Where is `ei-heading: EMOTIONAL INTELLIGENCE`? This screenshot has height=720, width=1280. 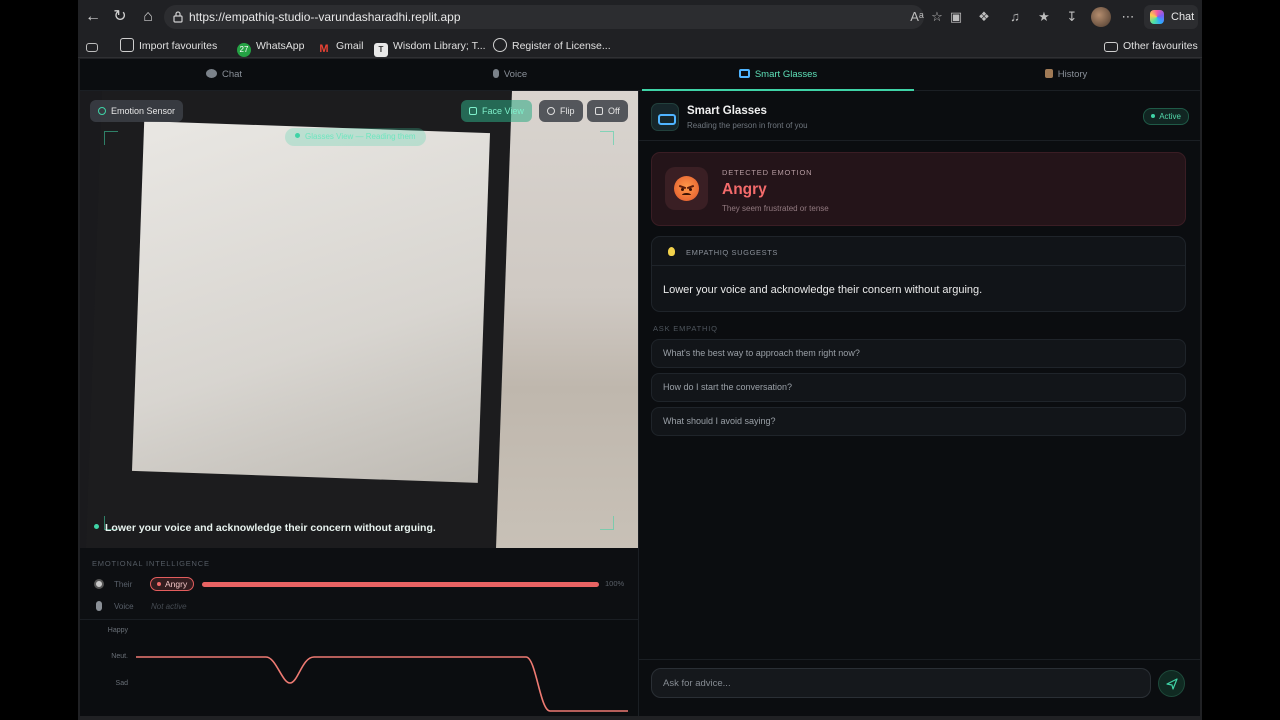
ei-heading: EMOTIONAL INTELLIGENCE is located at coordinates (151, 563).